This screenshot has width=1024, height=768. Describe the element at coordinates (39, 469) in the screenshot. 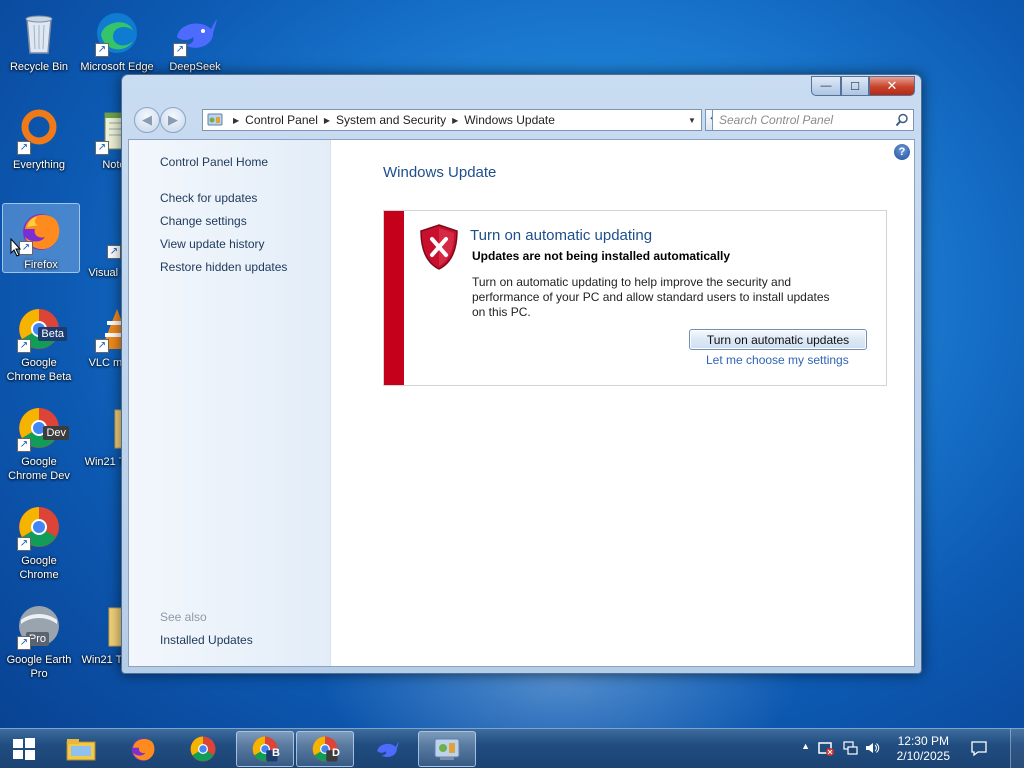

I see `desktop-icon-label: Google Chrome Dev` at that location.